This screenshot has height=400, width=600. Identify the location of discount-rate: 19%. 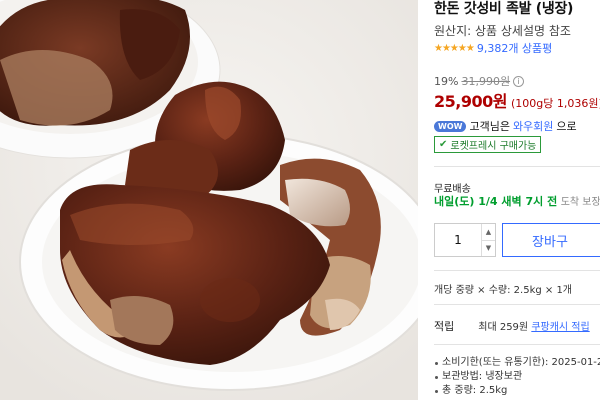
(446, 81).